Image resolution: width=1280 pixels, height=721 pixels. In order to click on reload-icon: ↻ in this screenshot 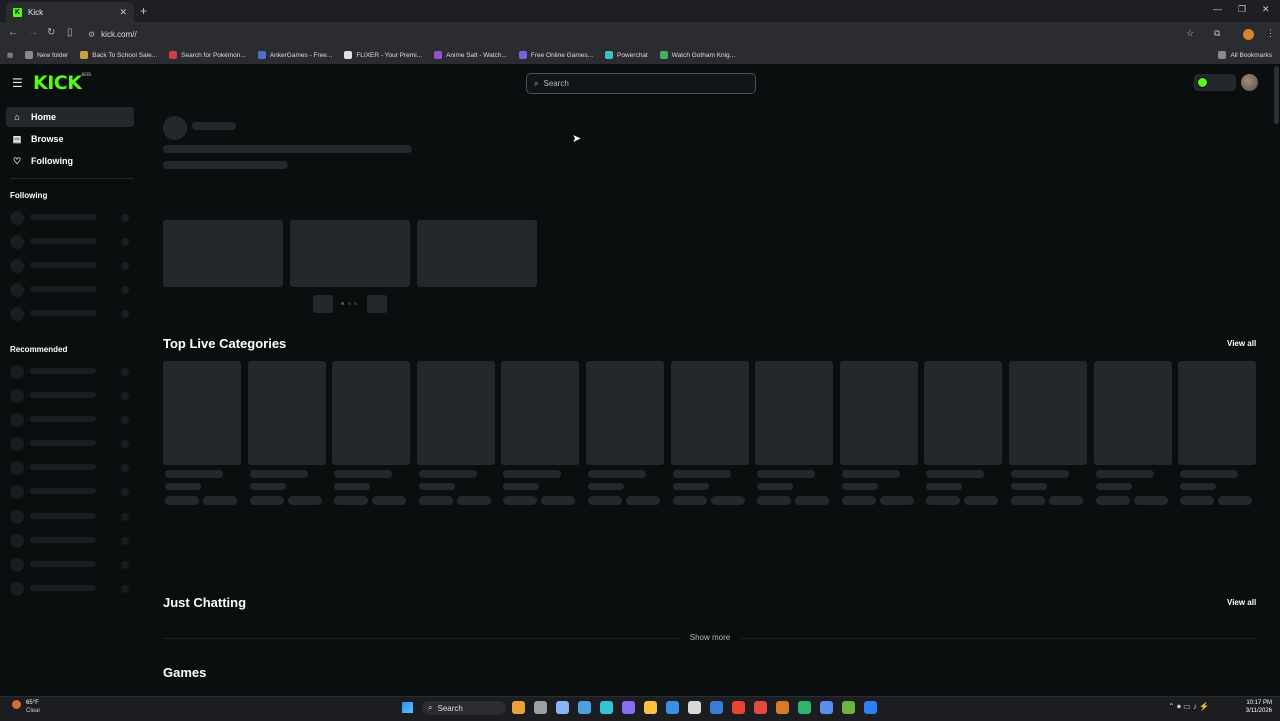, I will do `click(51, 32)`.